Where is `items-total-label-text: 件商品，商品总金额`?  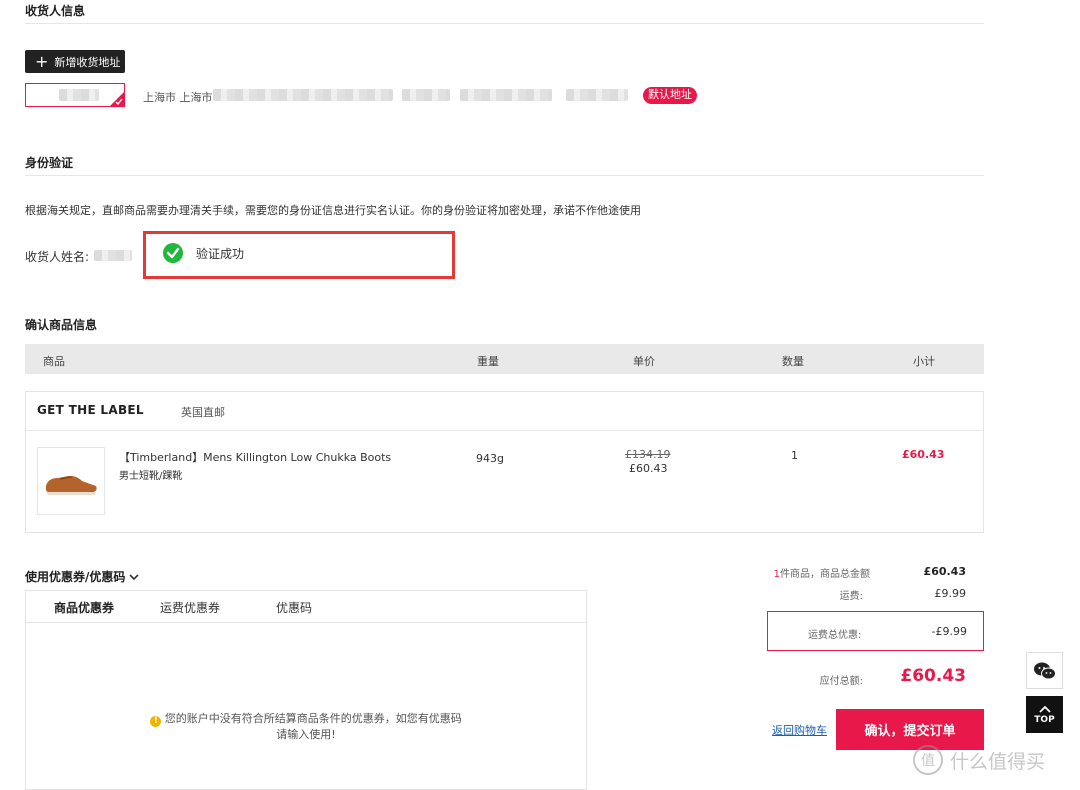
items-total-label-text: 件商品，商品总金额 is located at coordinates (825, 574).